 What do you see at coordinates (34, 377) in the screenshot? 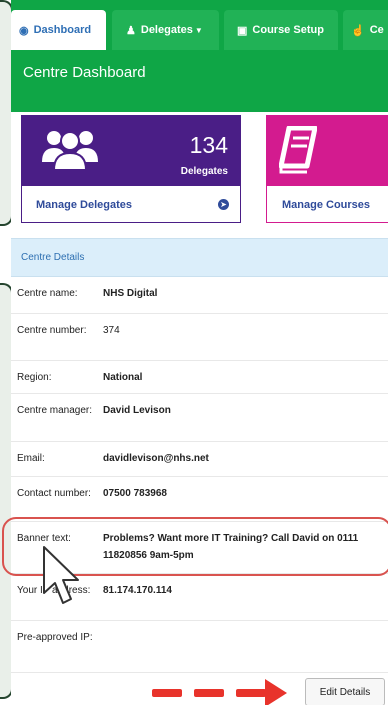
I see `detail-label: Region:` at bounding box center [34, 377].